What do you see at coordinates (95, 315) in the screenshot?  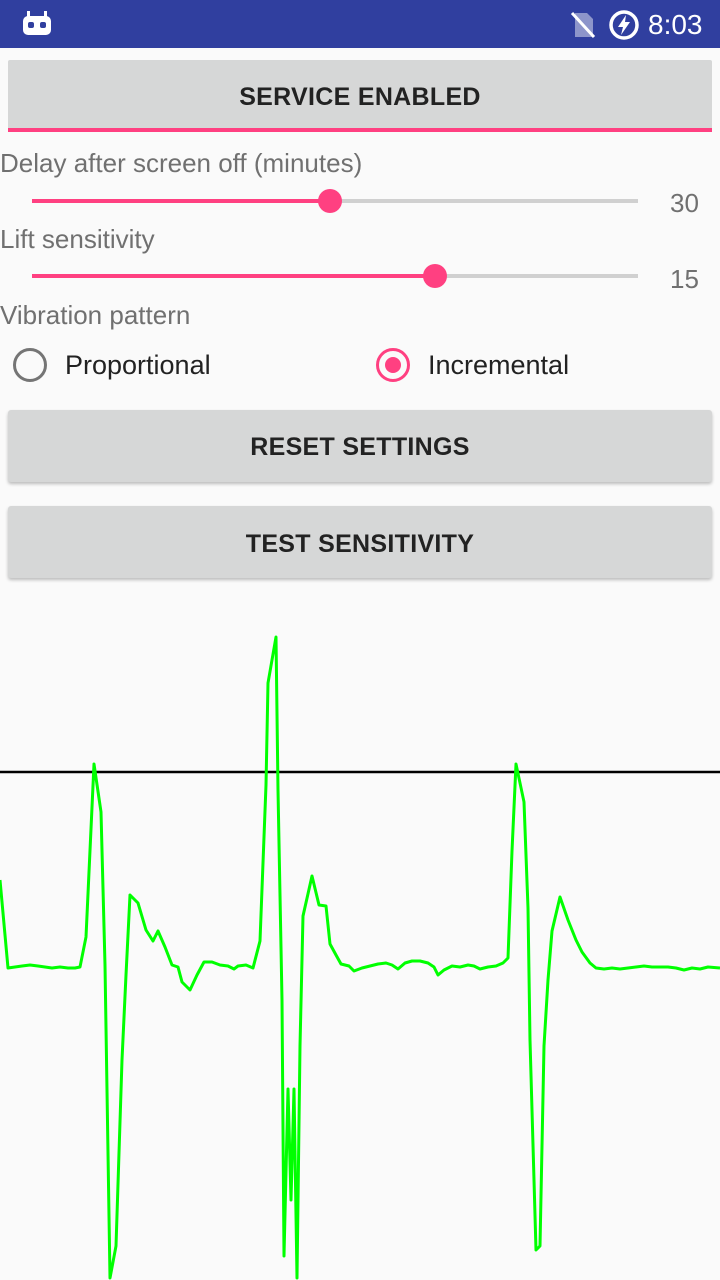 I see `vibration-pattern-label: Vibration pattern` at bounding box center [95, 315].